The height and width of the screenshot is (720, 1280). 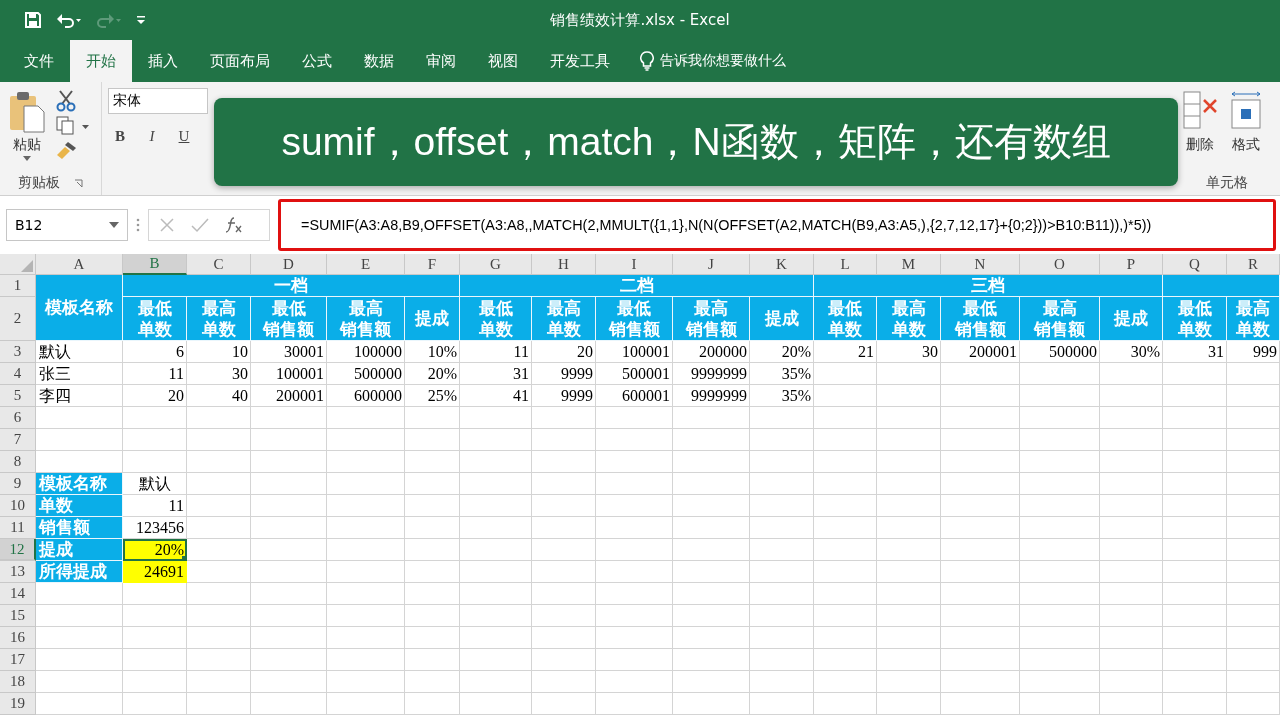 What do you see at coordinates (67, 225) in the screenshot?
I see `name-box: B12` at bounding box center [67, 225].